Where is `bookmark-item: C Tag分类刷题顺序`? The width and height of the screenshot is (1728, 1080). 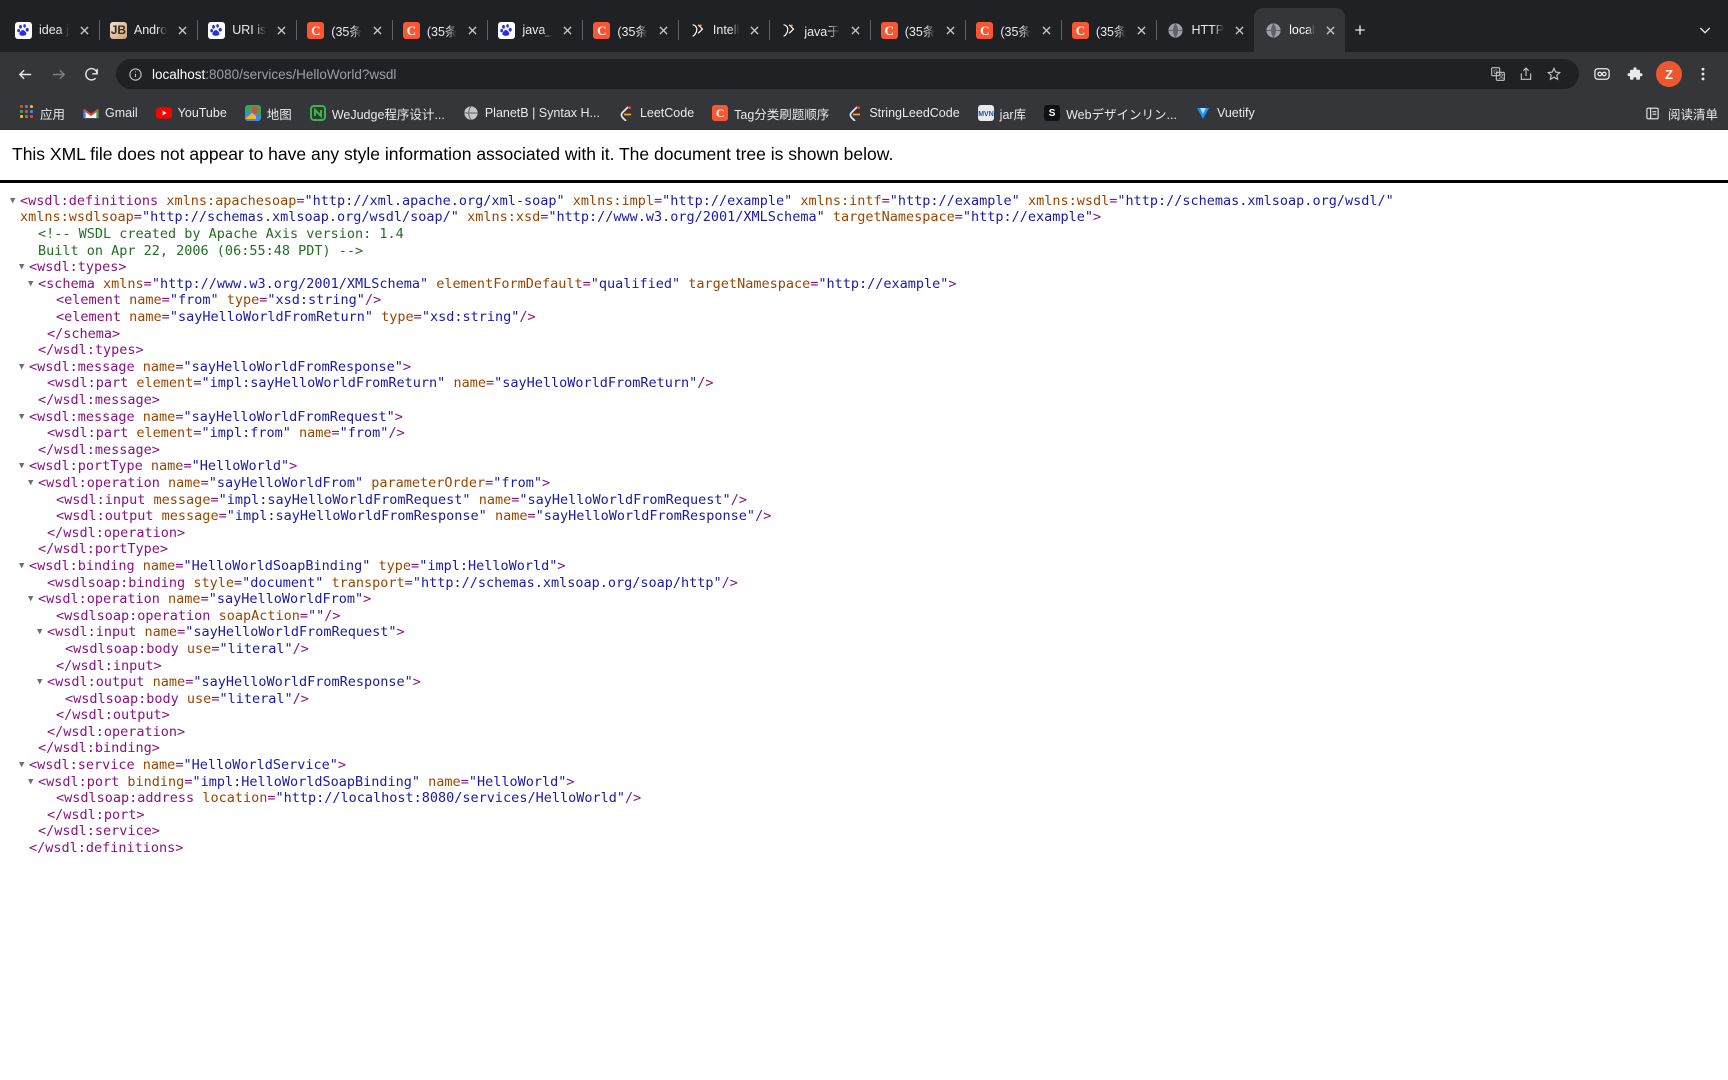 bookmark-item: C Tag分类刷题顺序 is located at coordinates (770, 113).